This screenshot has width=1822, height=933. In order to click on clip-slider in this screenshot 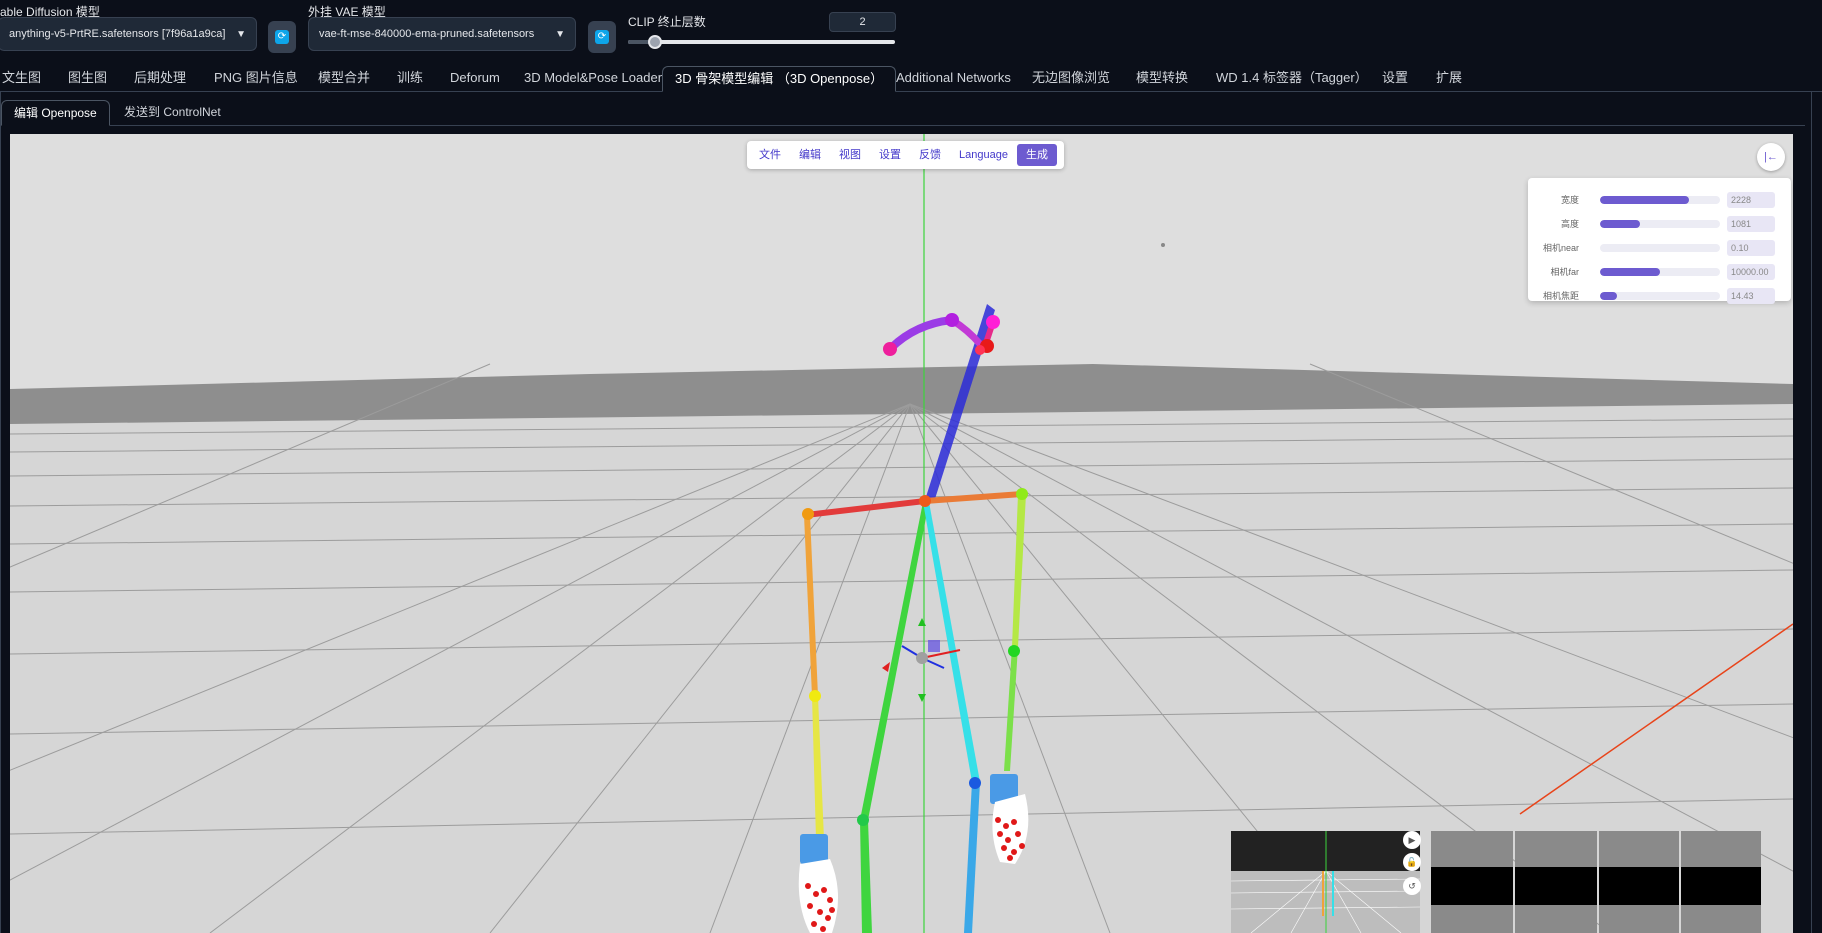, I will do `click(761, 42)`.